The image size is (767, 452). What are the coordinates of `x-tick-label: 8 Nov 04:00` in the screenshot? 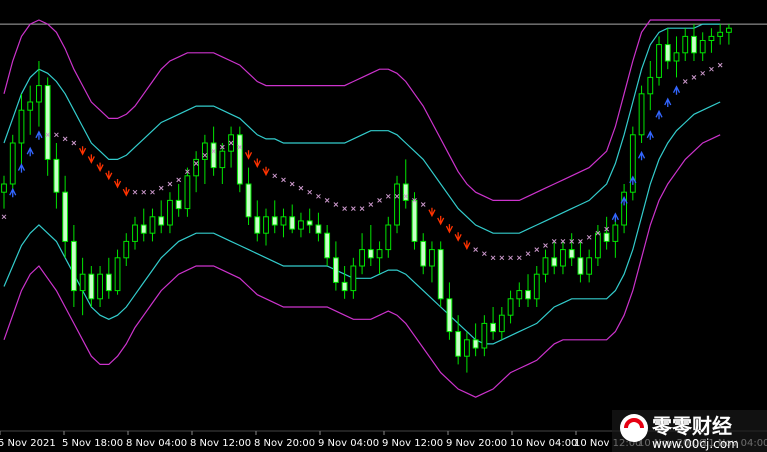 It's located at (156, 443).